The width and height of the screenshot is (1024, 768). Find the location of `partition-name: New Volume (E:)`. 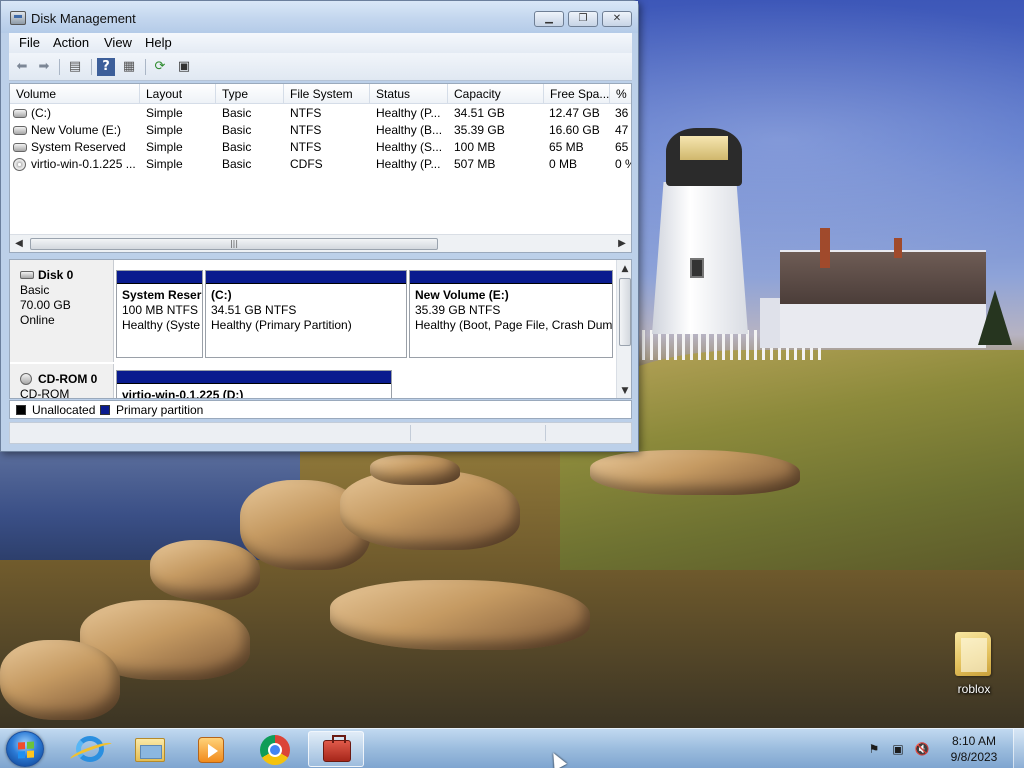

partition-name: New Volume (E:) is located at coordinates (462, 295).